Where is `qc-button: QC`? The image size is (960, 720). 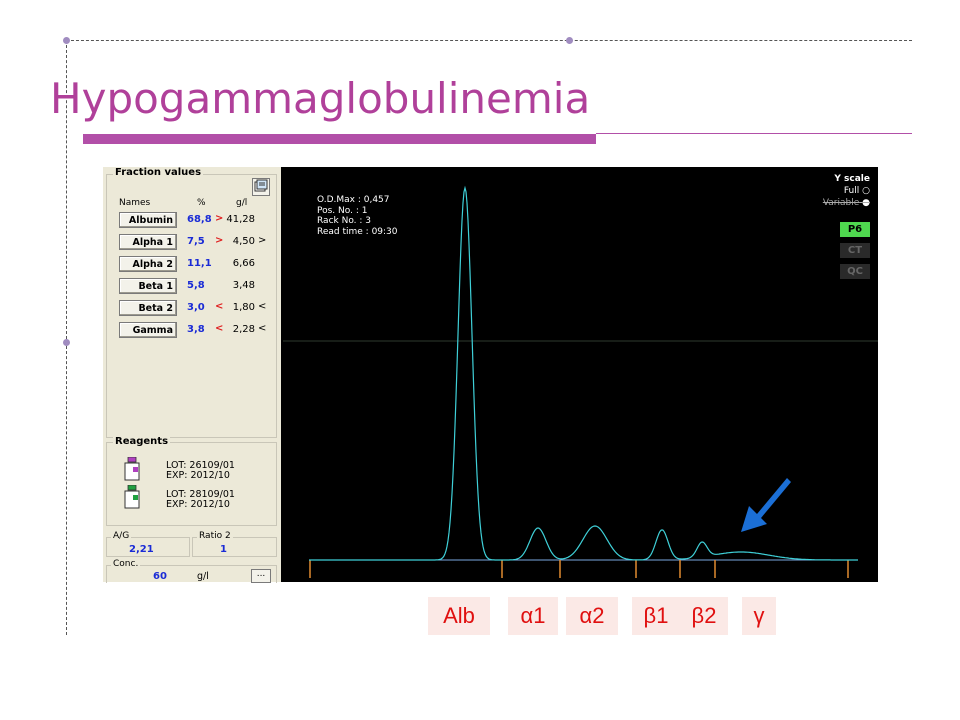
qc-button: QC is located at coordinates (855, 271).